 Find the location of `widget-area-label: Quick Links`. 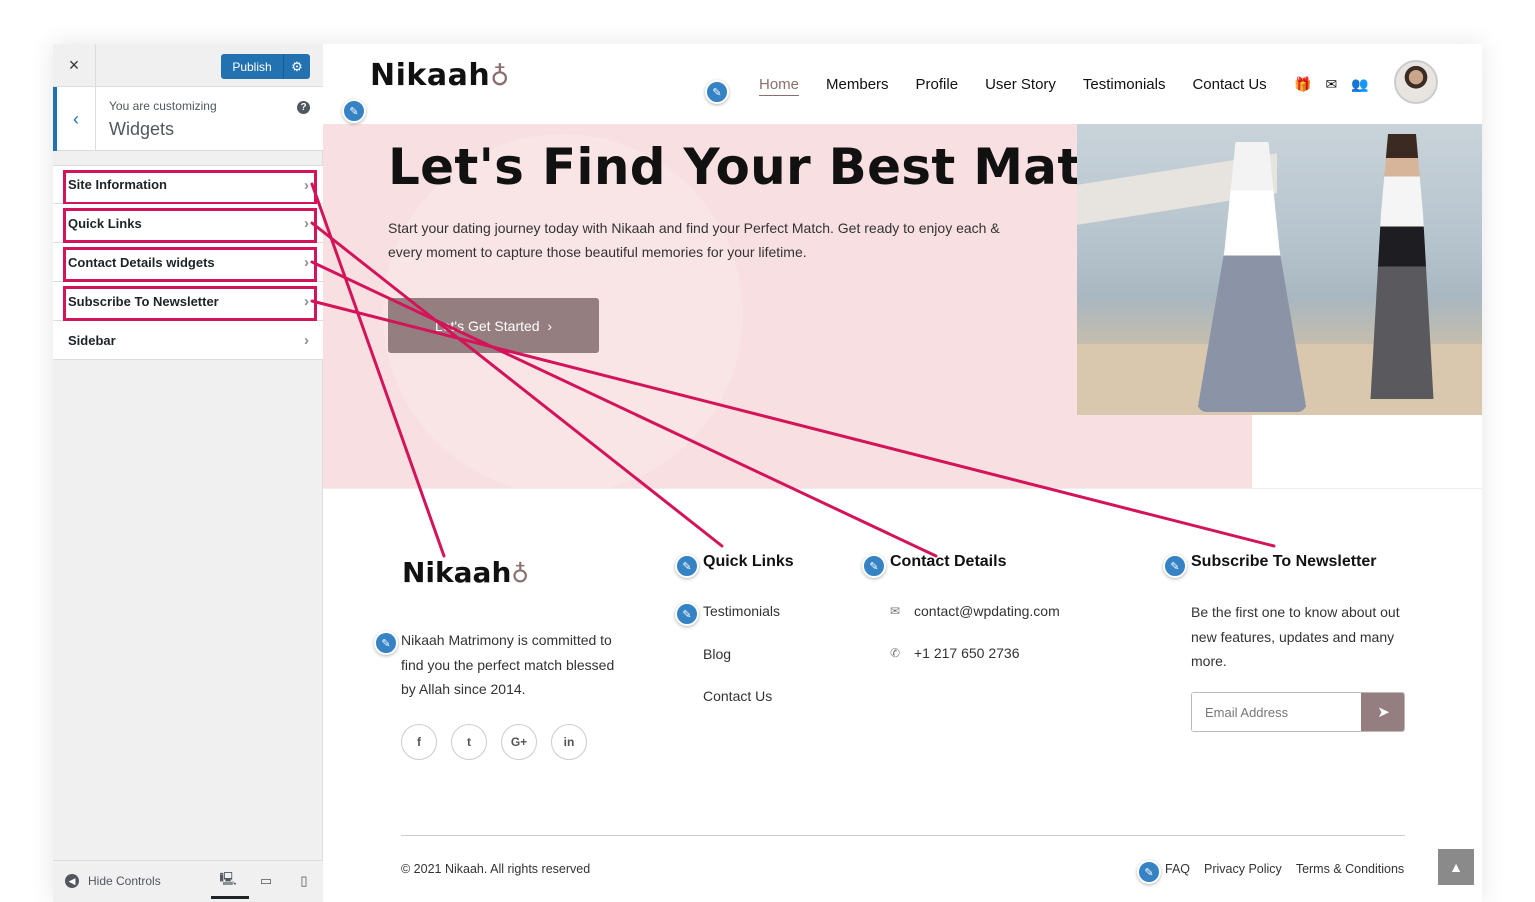

widget-area-label: Quick Links is located at coordinates (105, 223).